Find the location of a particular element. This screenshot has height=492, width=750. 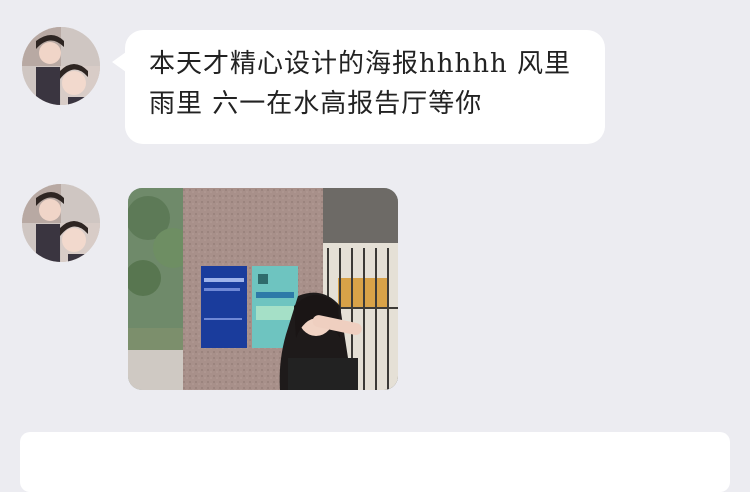

message-input-area is located at coordinates (375, 462).